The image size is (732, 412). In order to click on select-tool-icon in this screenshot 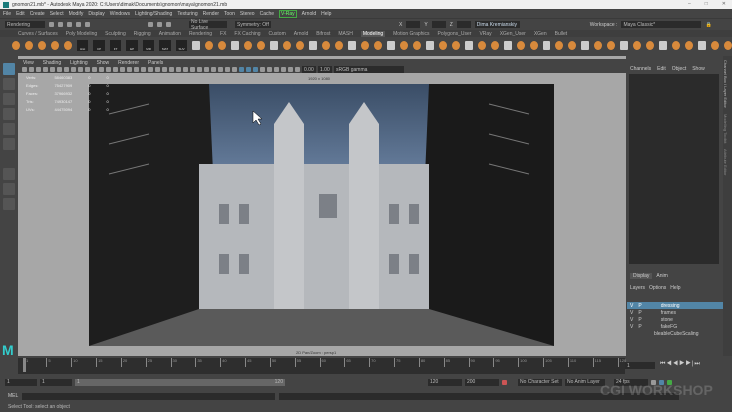, I will do `click(9, 69)`.